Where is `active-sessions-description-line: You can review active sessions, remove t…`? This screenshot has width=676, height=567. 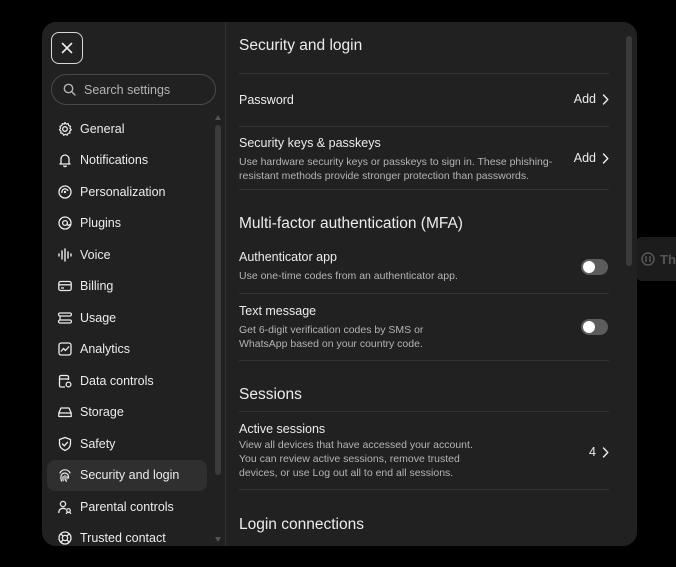 active-sessions-description-line: You can review active sessions, remove t… is located at coordinates (349, 459).